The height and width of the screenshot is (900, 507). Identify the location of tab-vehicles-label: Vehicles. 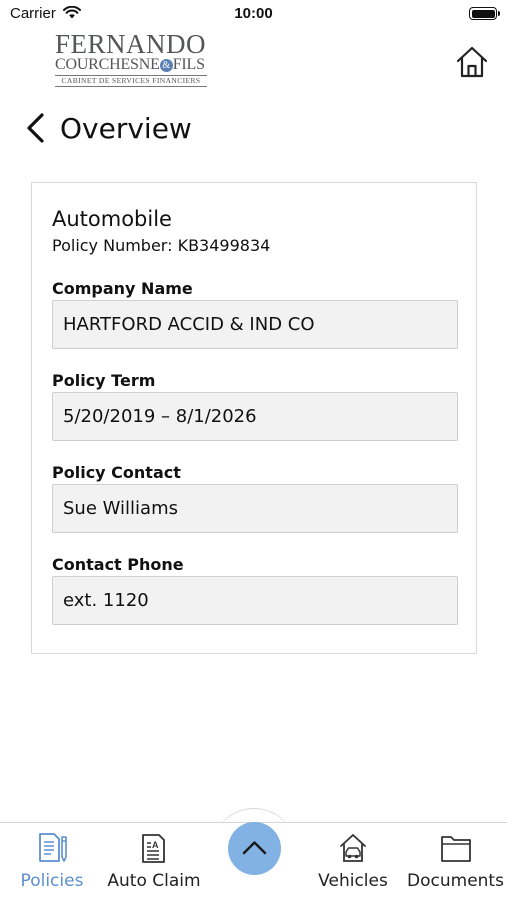
(353, 881).